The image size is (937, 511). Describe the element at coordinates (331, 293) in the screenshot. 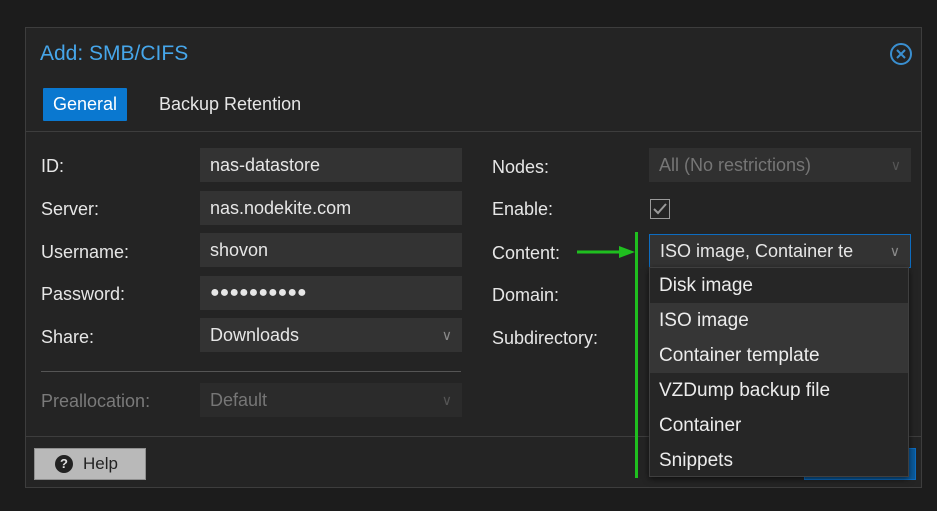

I see `password-input: ●●●●●●●●●●` at that location.